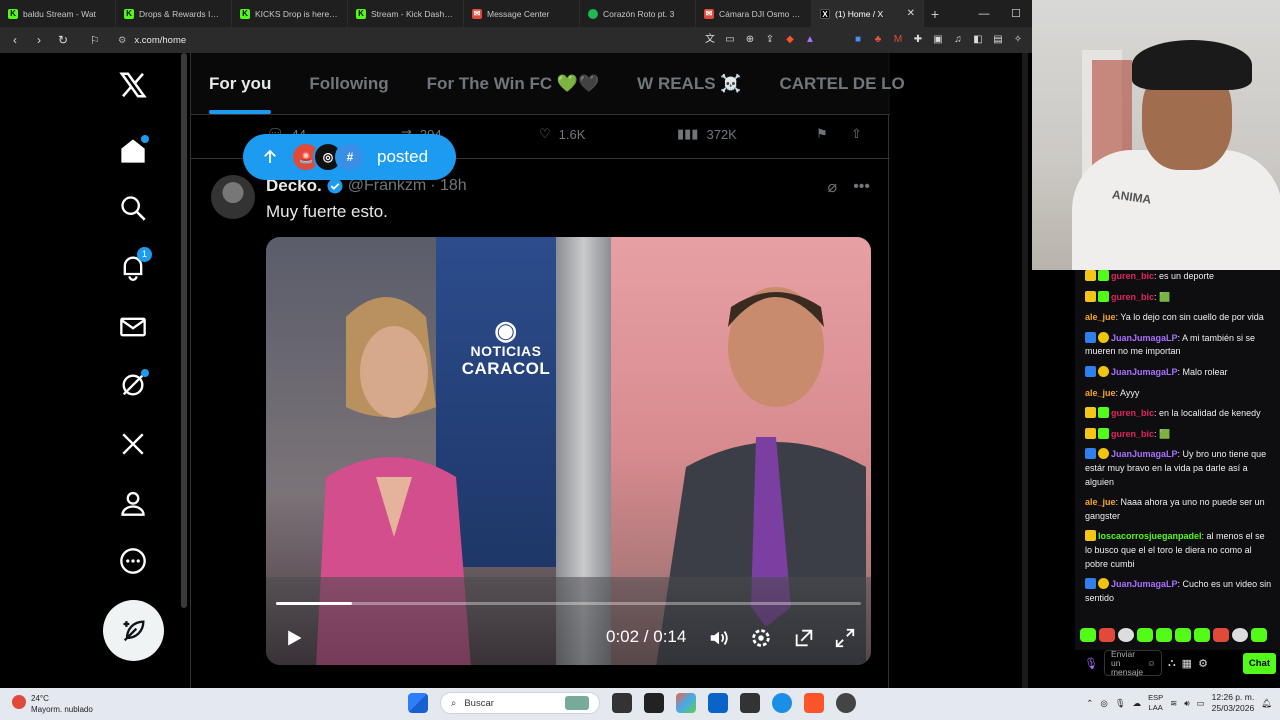 The height and width of the screenshot is (720, 1280). What do you see at coordinates (1018, 40) in the screenshot?
I see `leo-icon: ✧` at bounding box center [1018, 40].